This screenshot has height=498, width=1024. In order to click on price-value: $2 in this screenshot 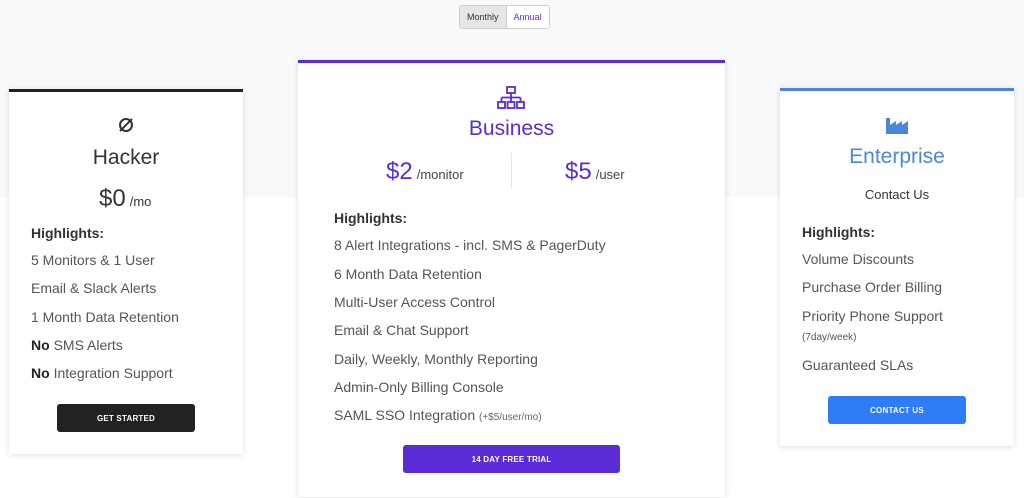, I will do `click(399, 171)`.